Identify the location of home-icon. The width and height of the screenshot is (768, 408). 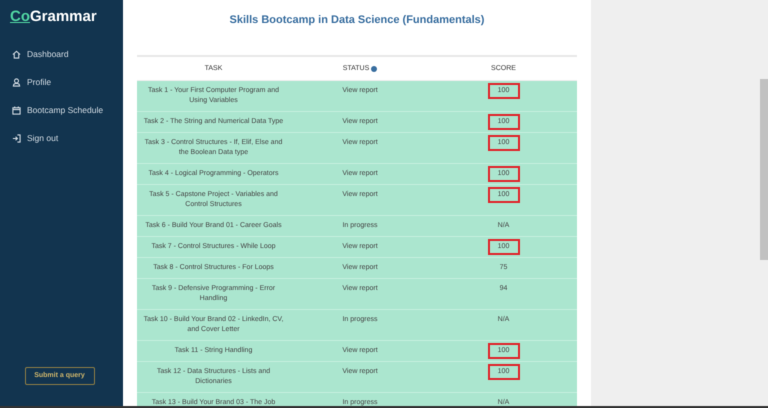
(16, 54).